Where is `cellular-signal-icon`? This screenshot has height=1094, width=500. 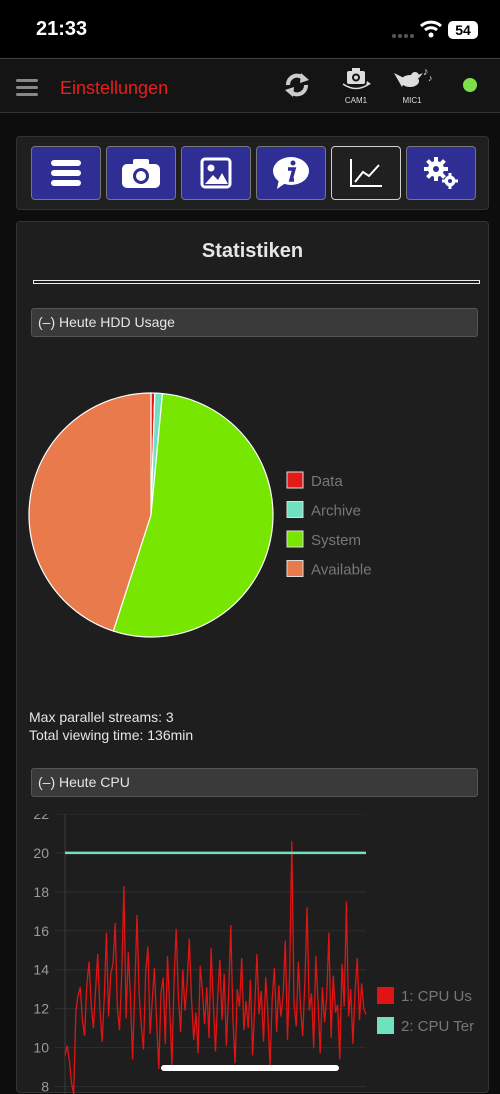 cellular-signal-icon is located at coordinates (403, 36).